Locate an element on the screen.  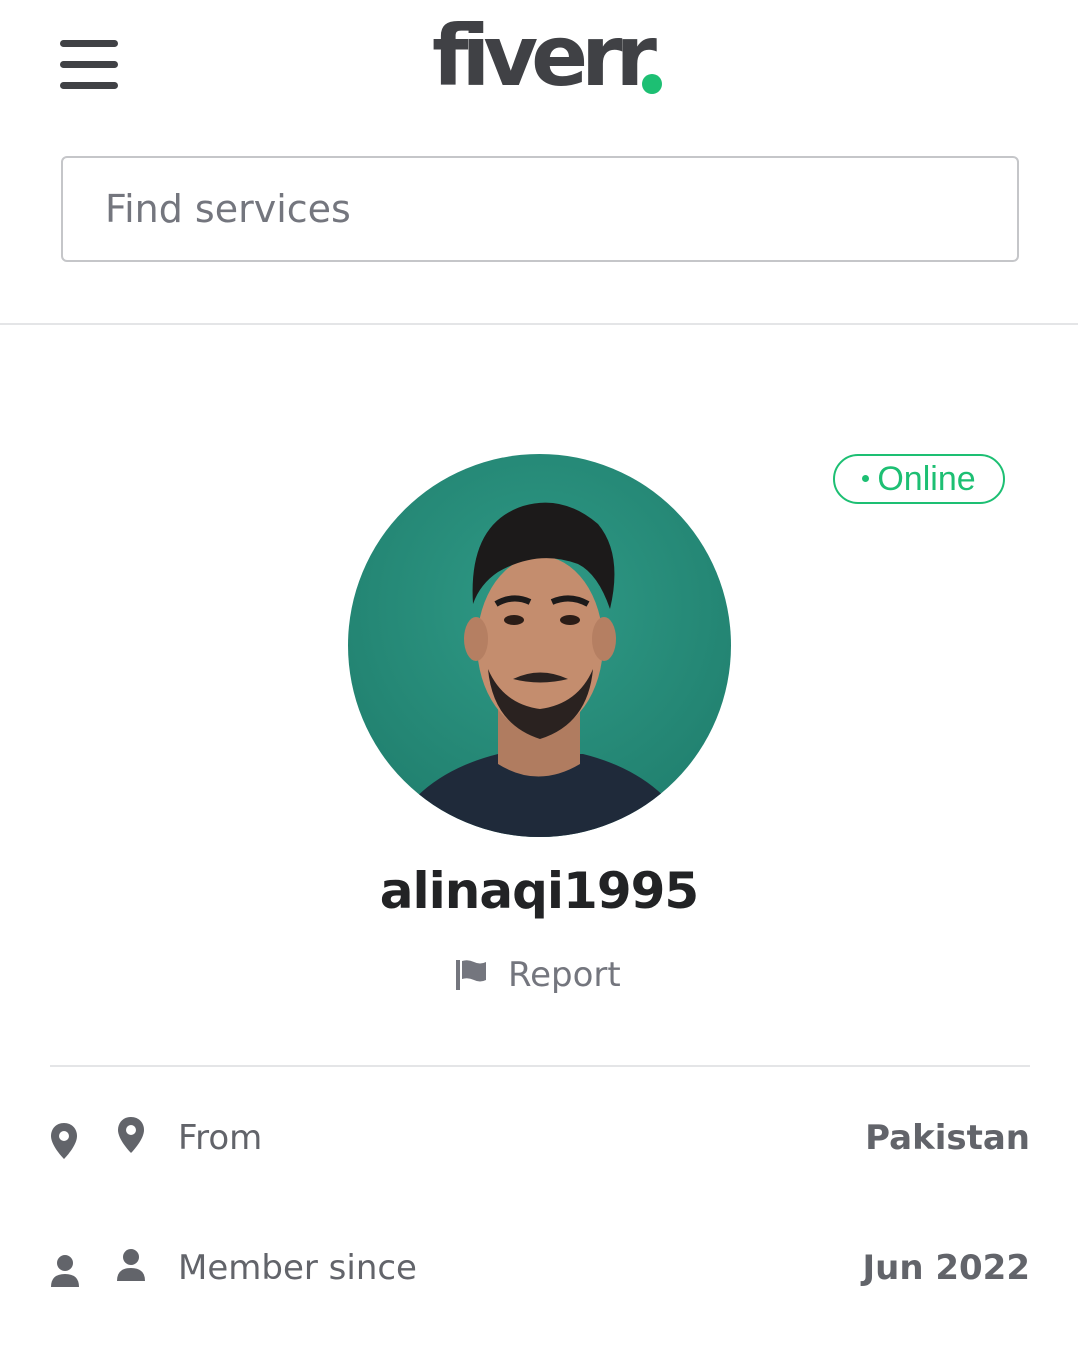
username: alinaqi1995 is located at coordinates (539, 891).